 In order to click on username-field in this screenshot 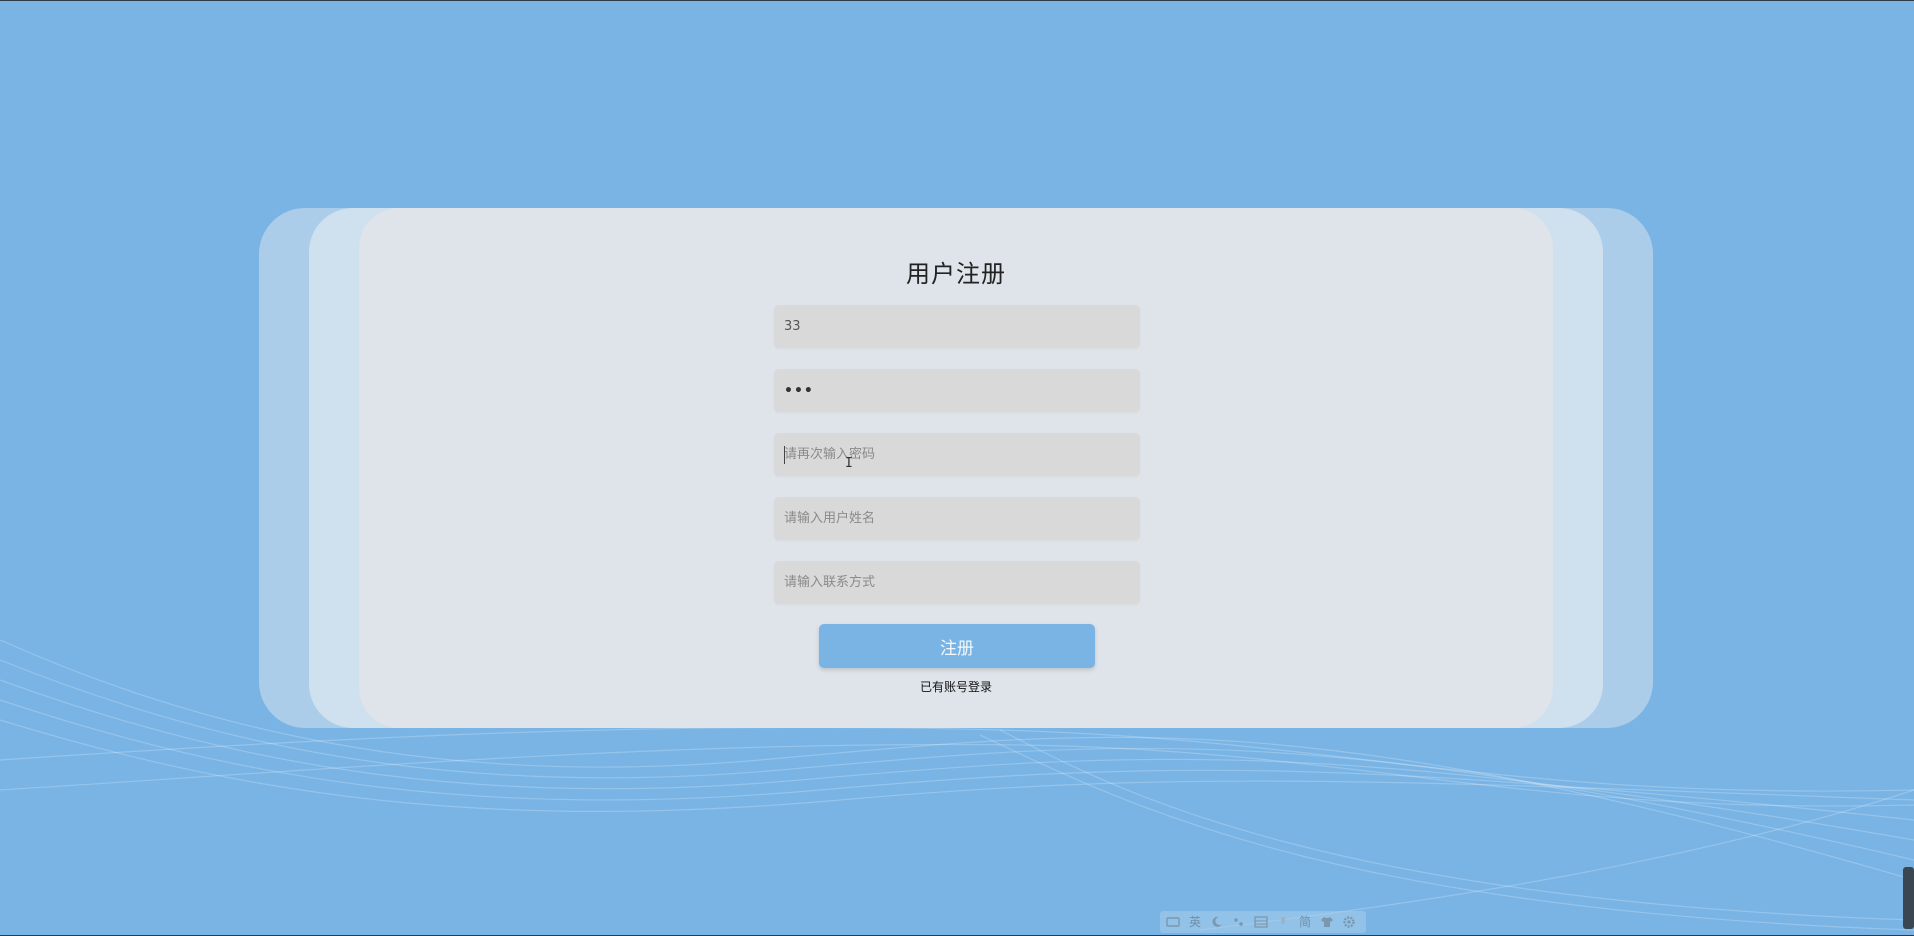, I will do `click(957, 326)`.